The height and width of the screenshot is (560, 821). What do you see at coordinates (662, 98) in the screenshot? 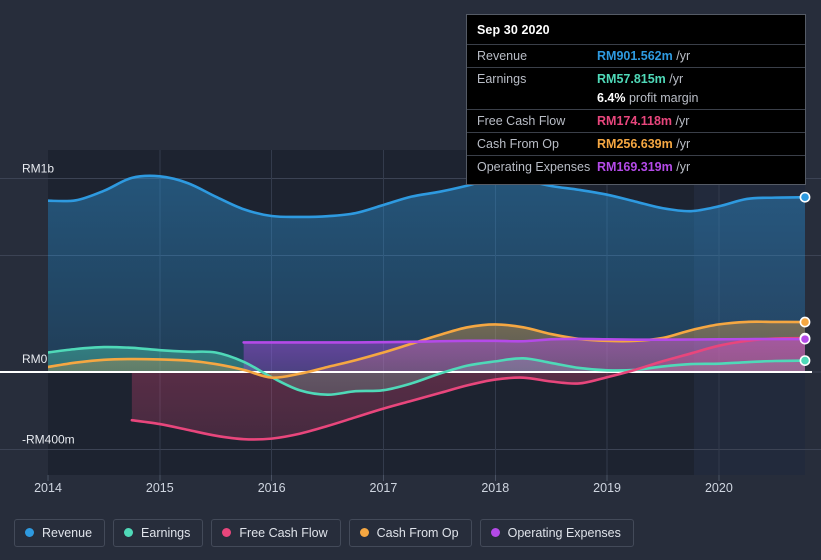
I see `tooltip-profit-margin-label: profit margin` at bounding box center [662, 98].